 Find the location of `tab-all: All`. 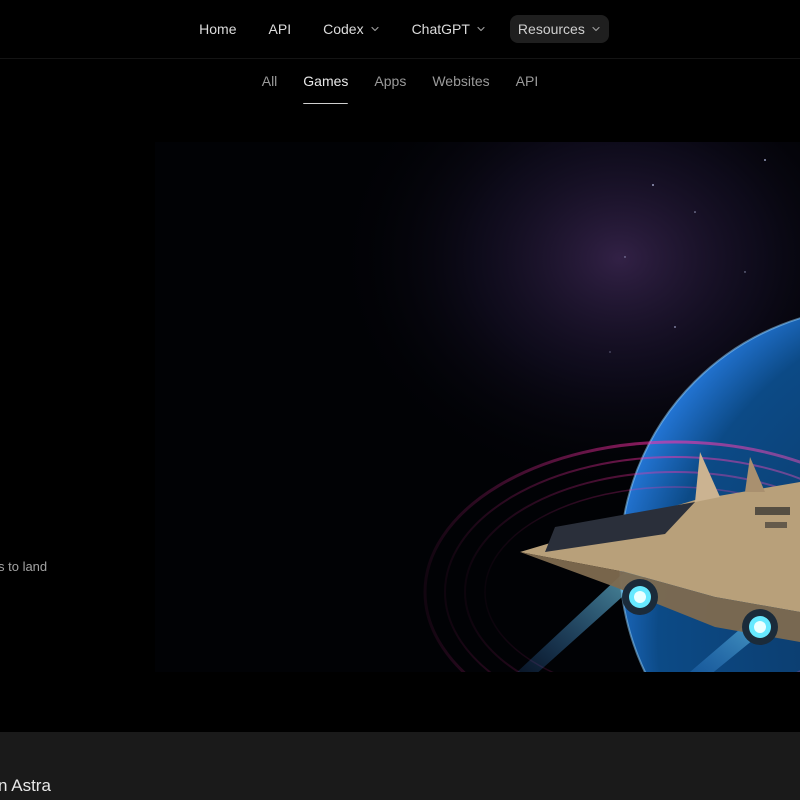

tab-all: All is located at coordinates (270, 81).